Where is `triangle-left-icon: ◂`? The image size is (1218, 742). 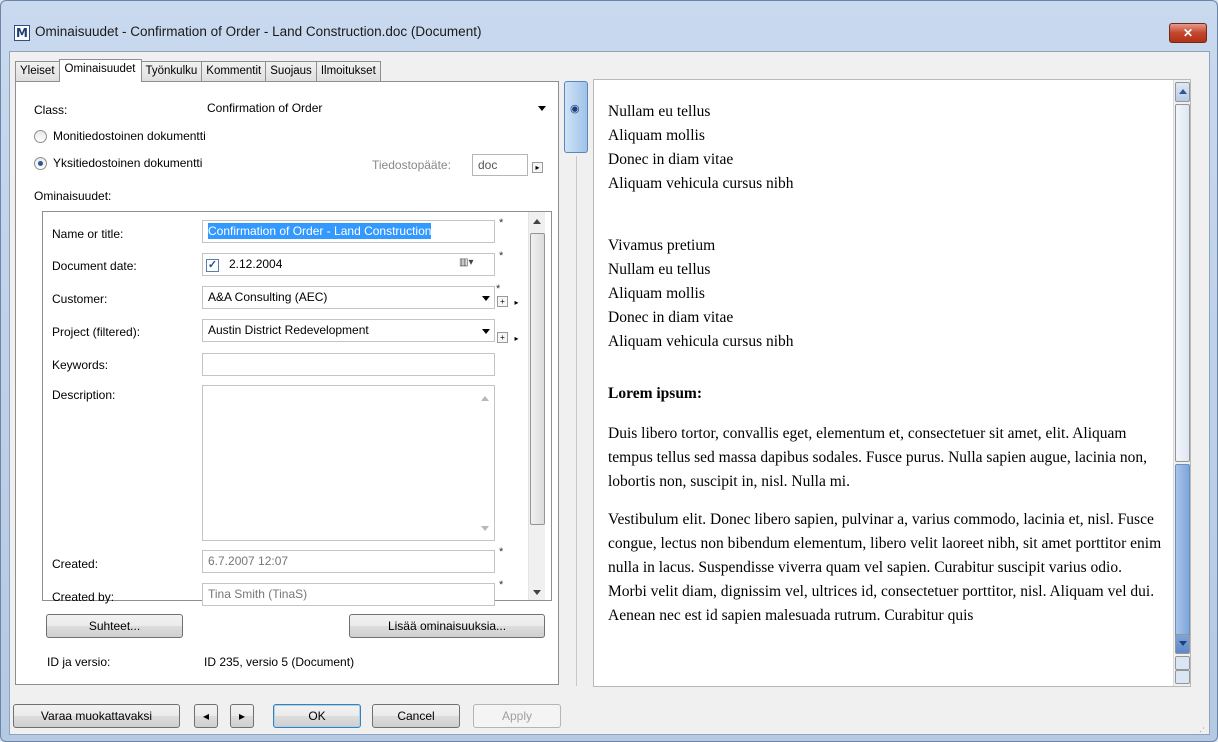 triangle-left-icon: ◂ is located at coordinates (206, 716).